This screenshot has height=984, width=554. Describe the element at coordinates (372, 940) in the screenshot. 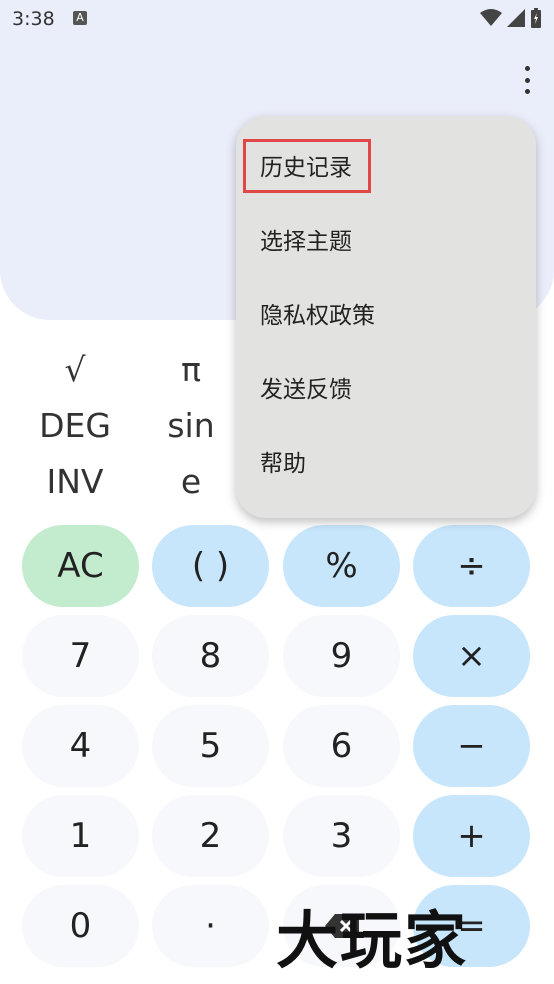

I see `watermark-logo: 大玩家` at that location.